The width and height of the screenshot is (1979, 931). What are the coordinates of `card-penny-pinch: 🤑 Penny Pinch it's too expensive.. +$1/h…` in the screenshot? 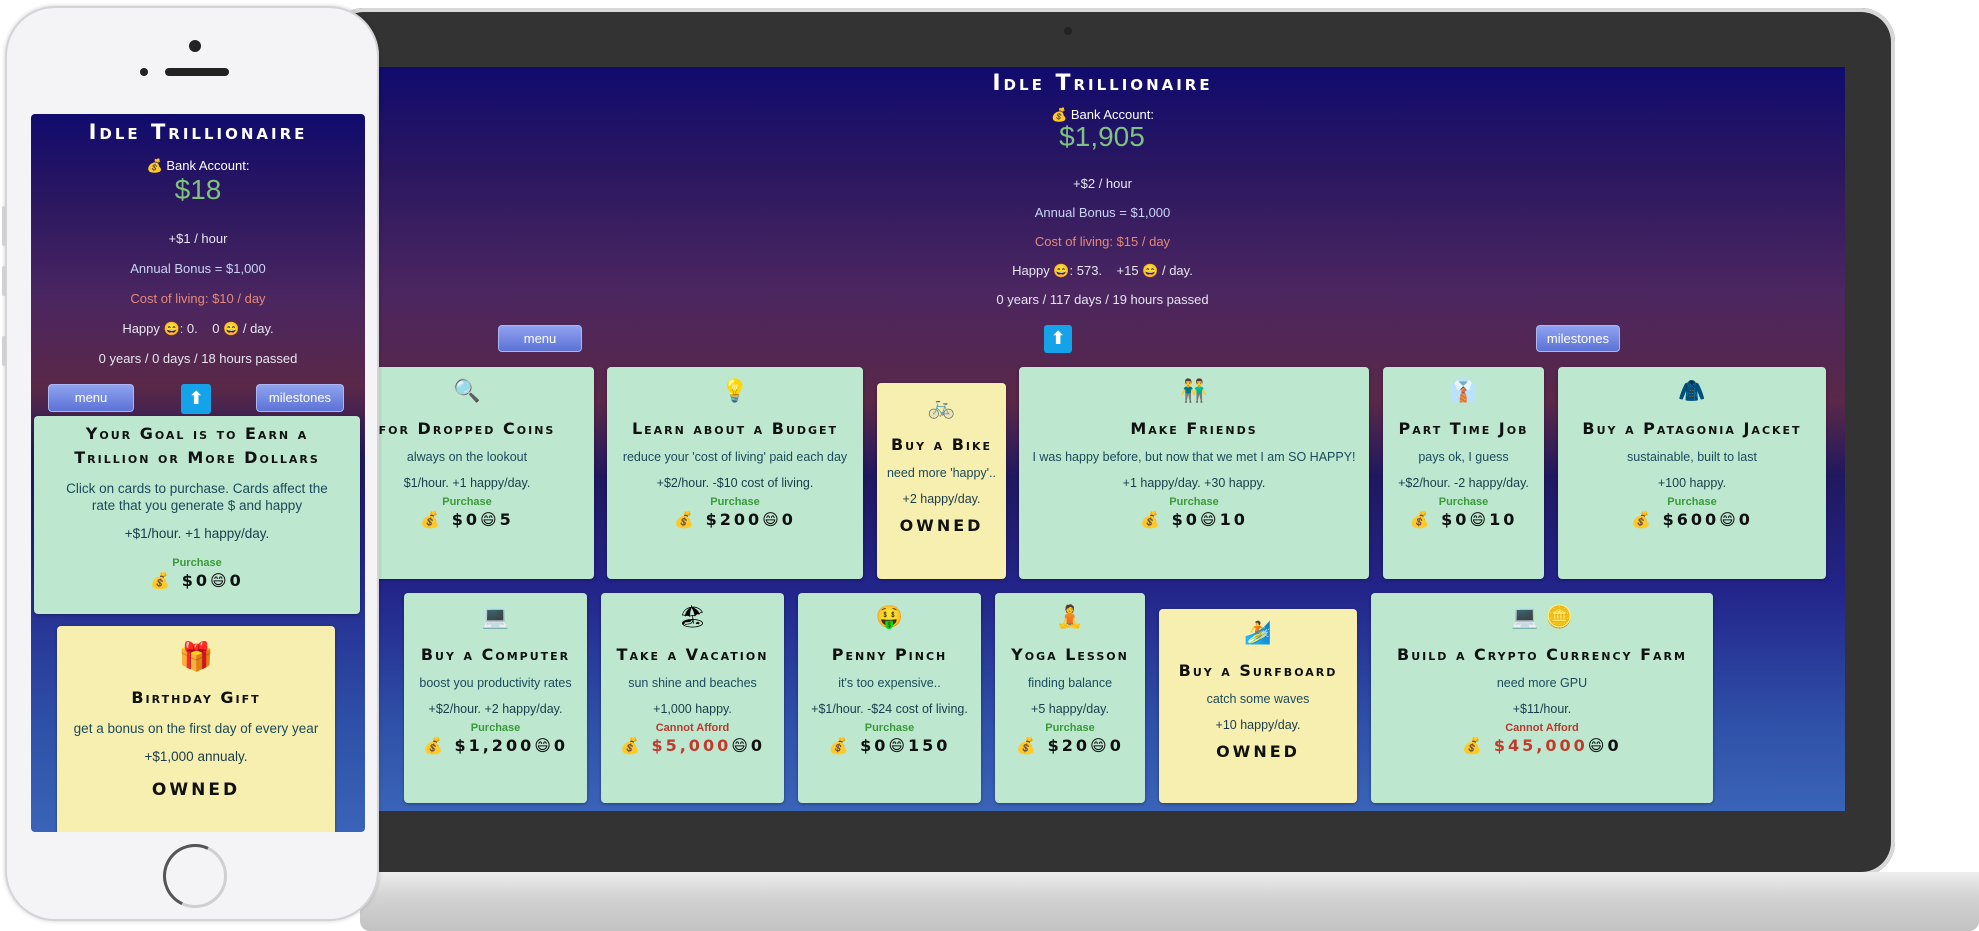 It's located at (889, 698).